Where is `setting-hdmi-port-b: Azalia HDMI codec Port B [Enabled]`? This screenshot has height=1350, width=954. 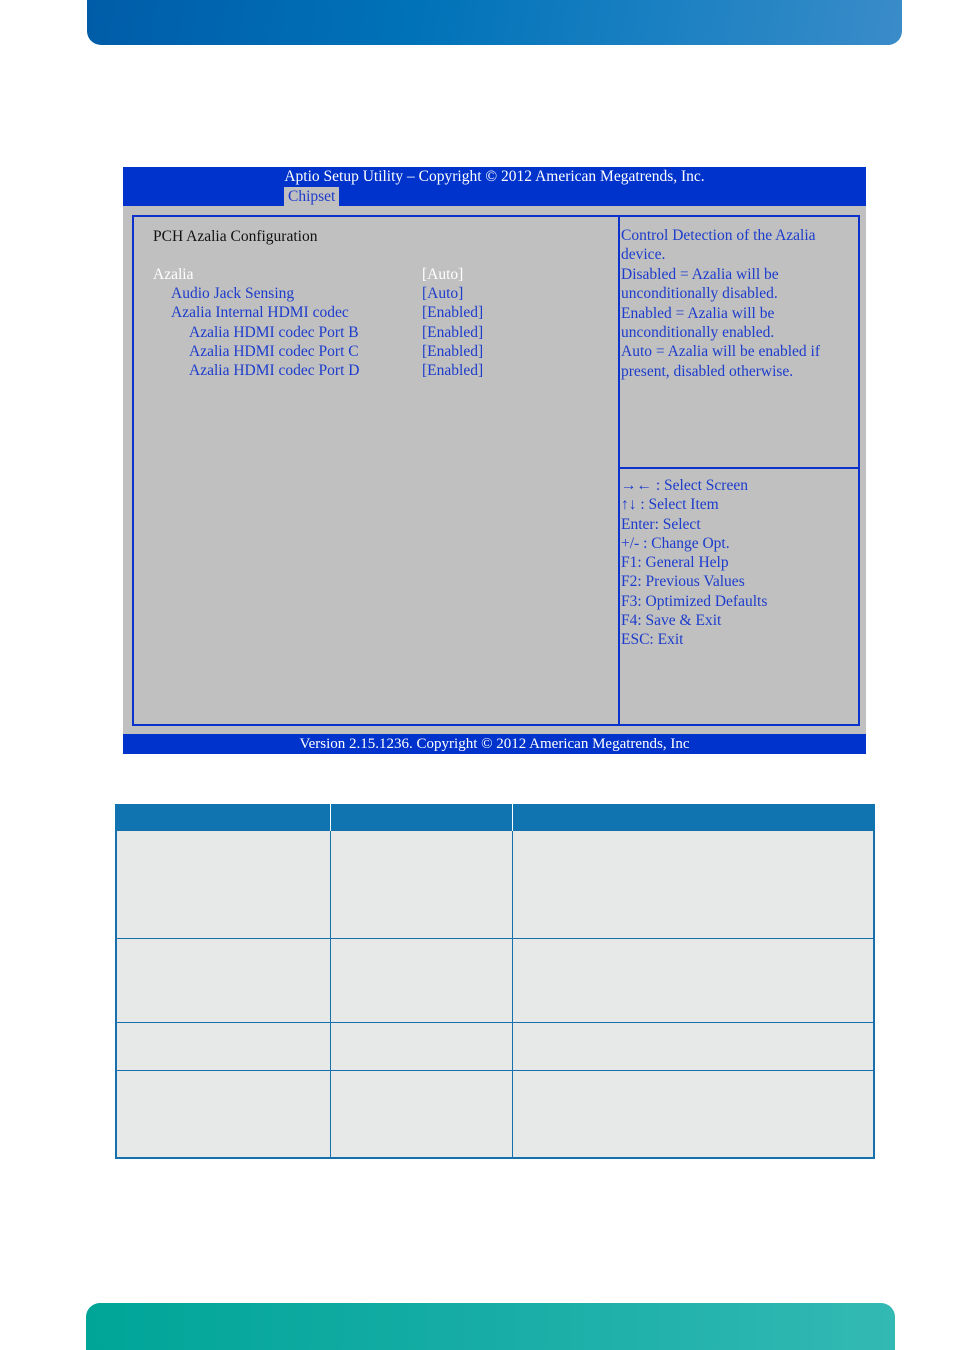 setting-hdmi-port-b: Azalia HDMI codec Port B [Enabled] is located at coordinates (377, 332).